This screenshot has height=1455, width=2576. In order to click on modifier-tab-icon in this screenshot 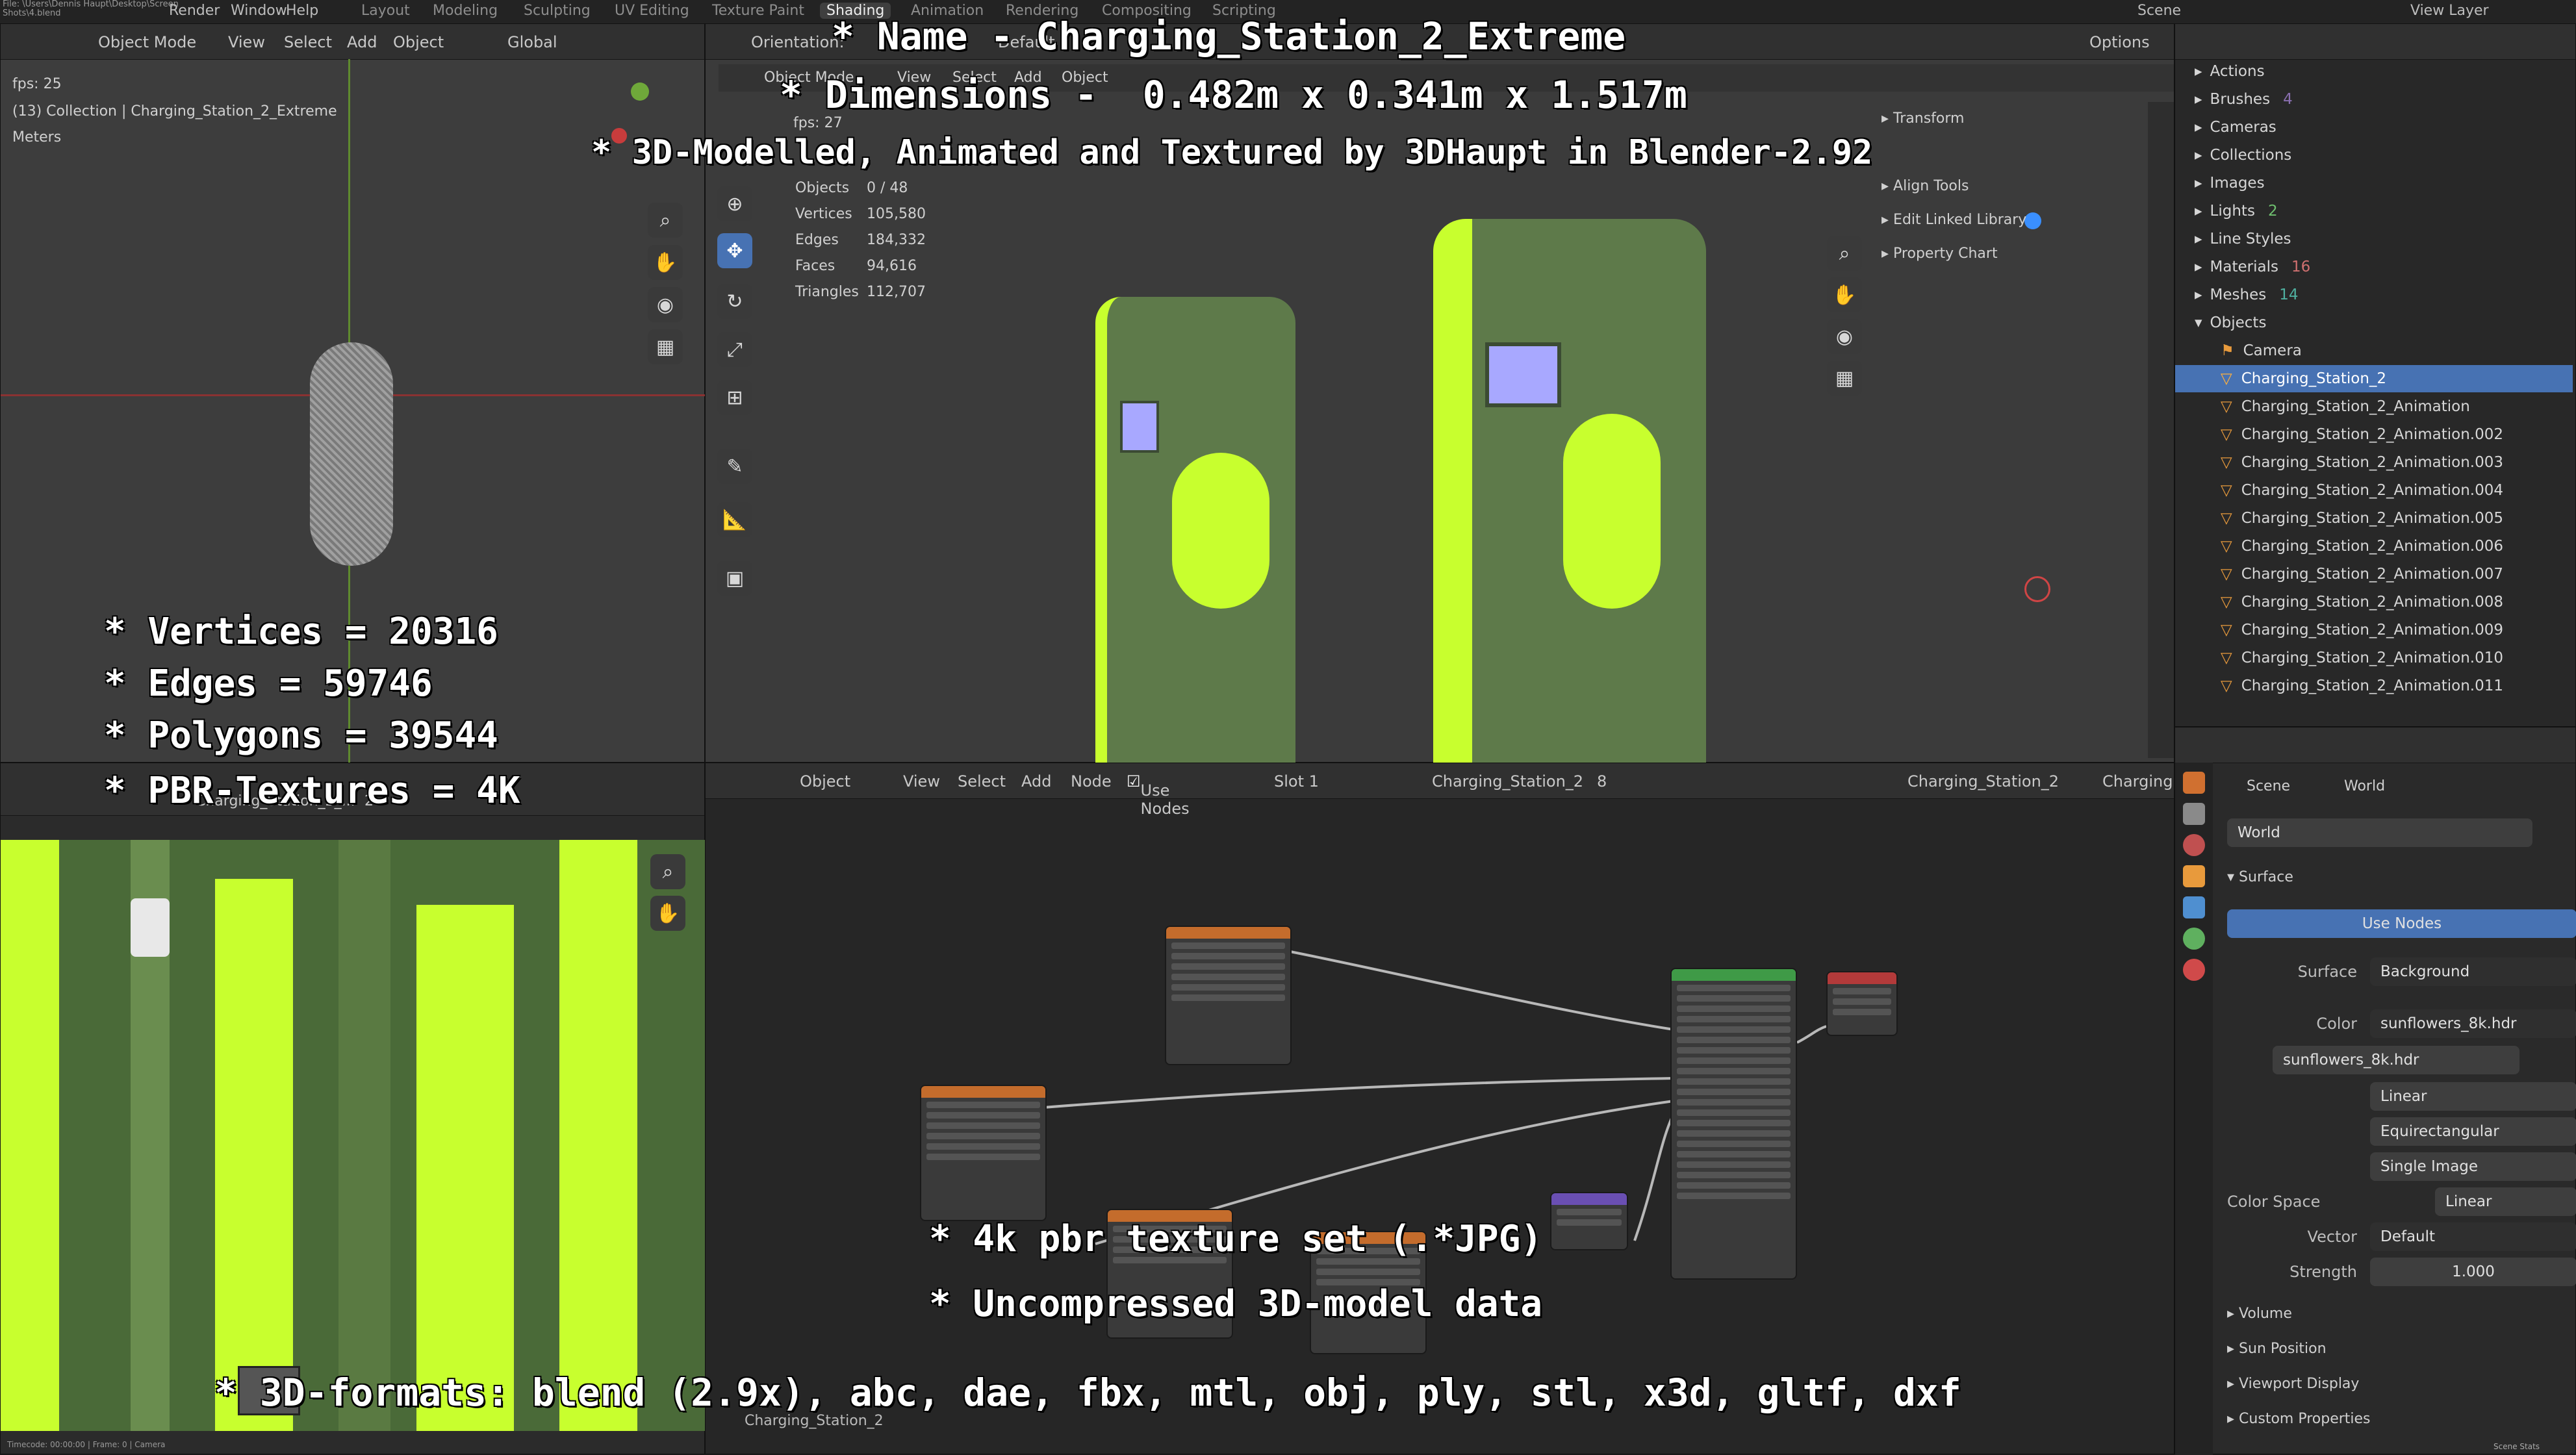, I will do `click(2194, 907)`.